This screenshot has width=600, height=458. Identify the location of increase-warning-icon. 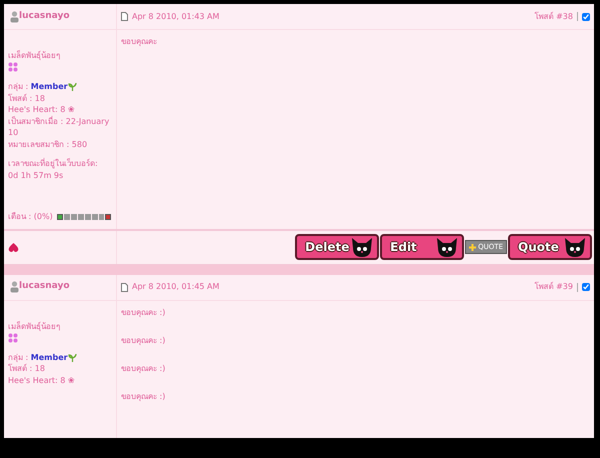
(108, 217).